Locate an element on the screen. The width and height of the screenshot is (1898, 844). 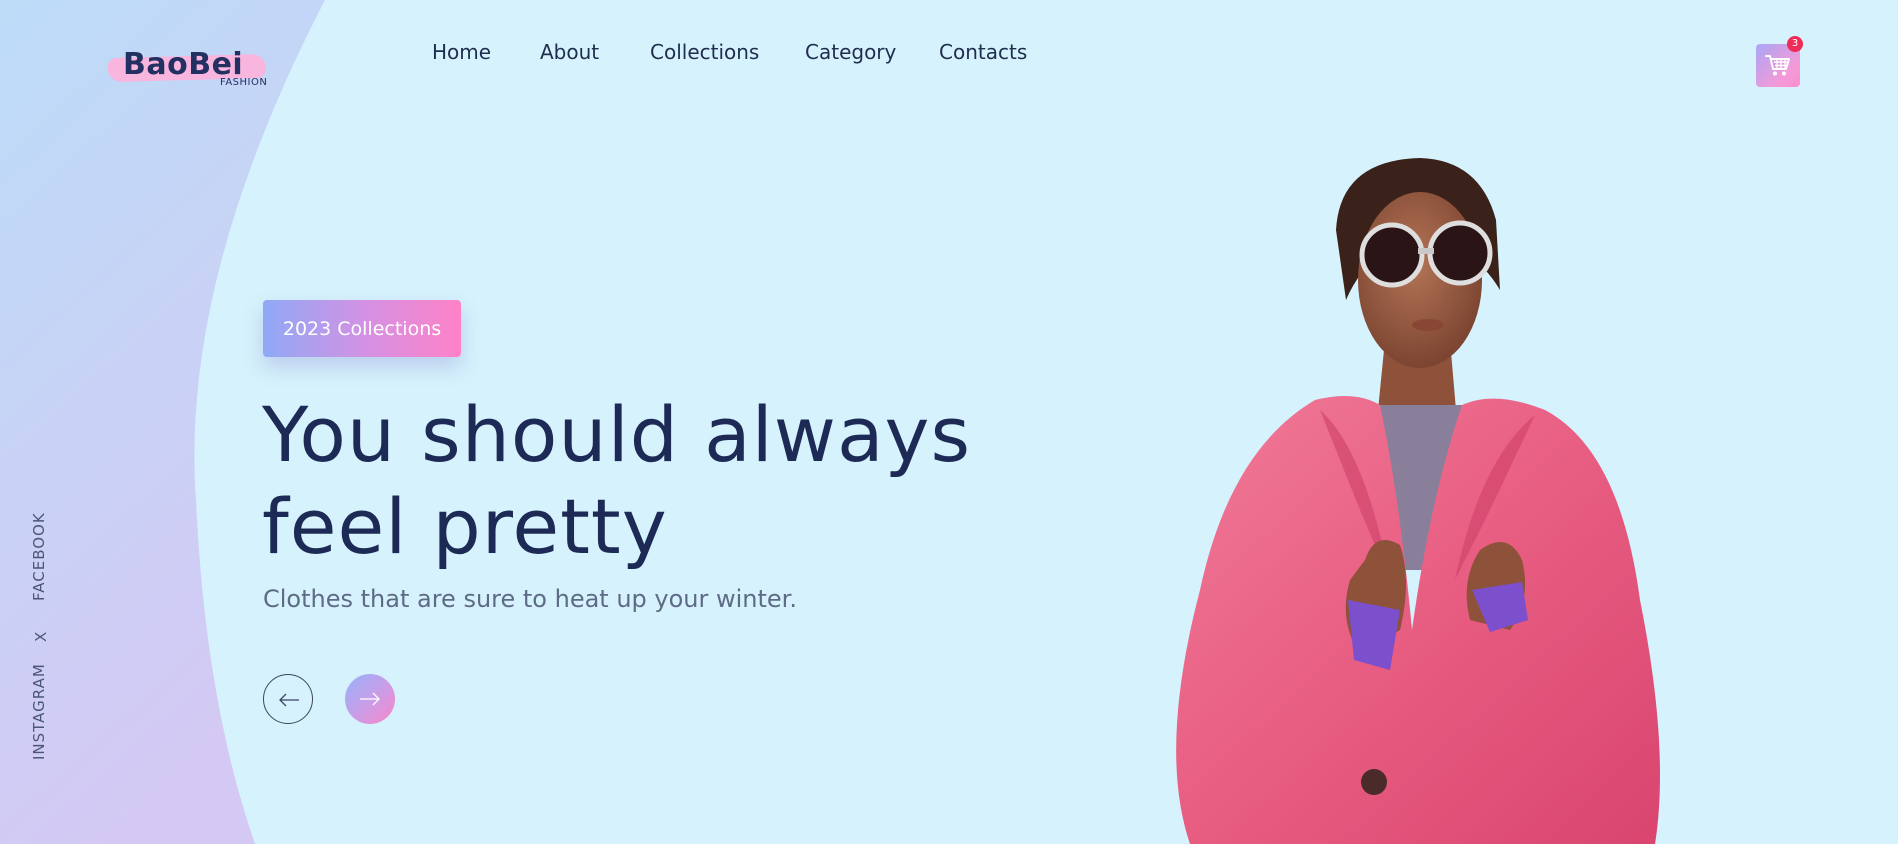
nav-item-category: Category is located at coordinates (850, 52).